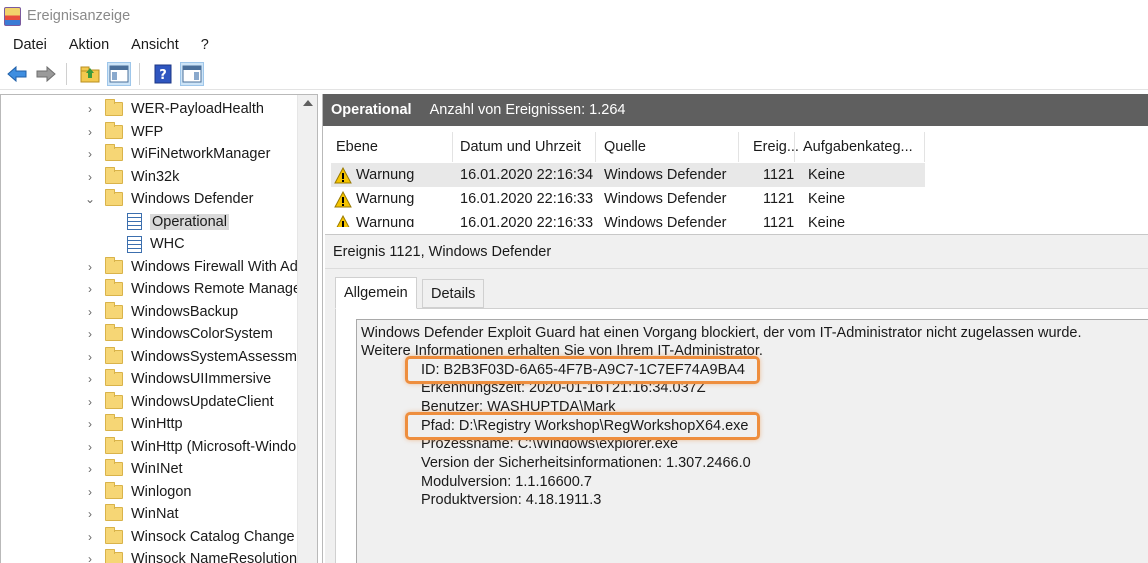 The height and width of the screenshot is (563, 1148). I want to click on tree-item: › WinHttp (Microsoft-Windo, so click(189, 447).